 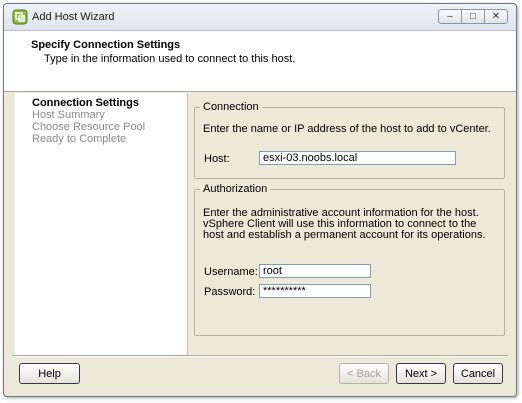 I want to click on window-controls: – □ ✕, so click(x=473, y=16).